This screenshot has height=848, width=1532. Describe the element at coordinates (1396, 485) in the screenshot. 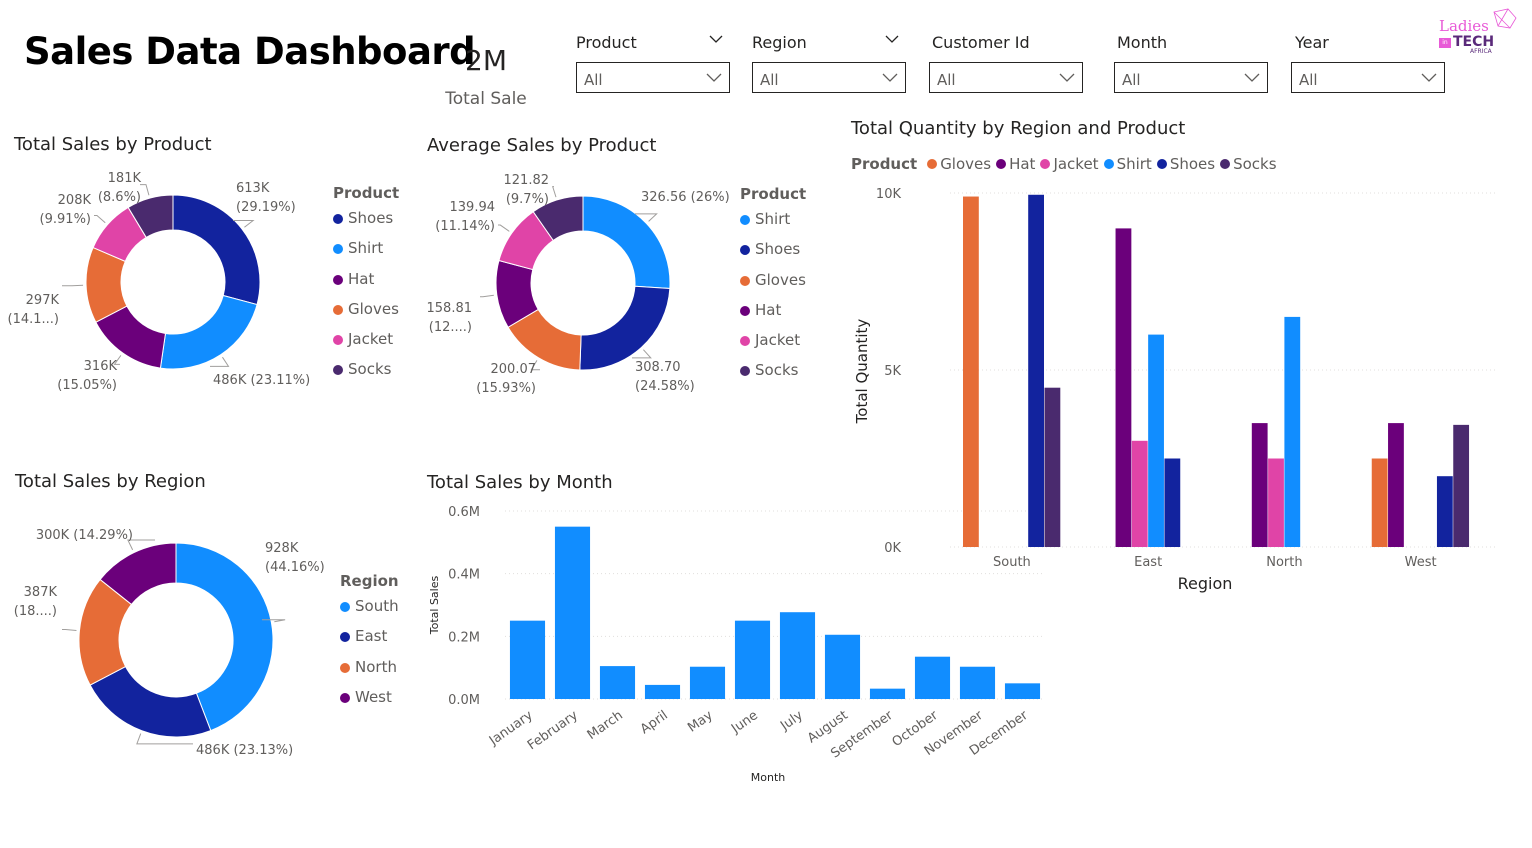

I see `bar-west-hat` at that location.